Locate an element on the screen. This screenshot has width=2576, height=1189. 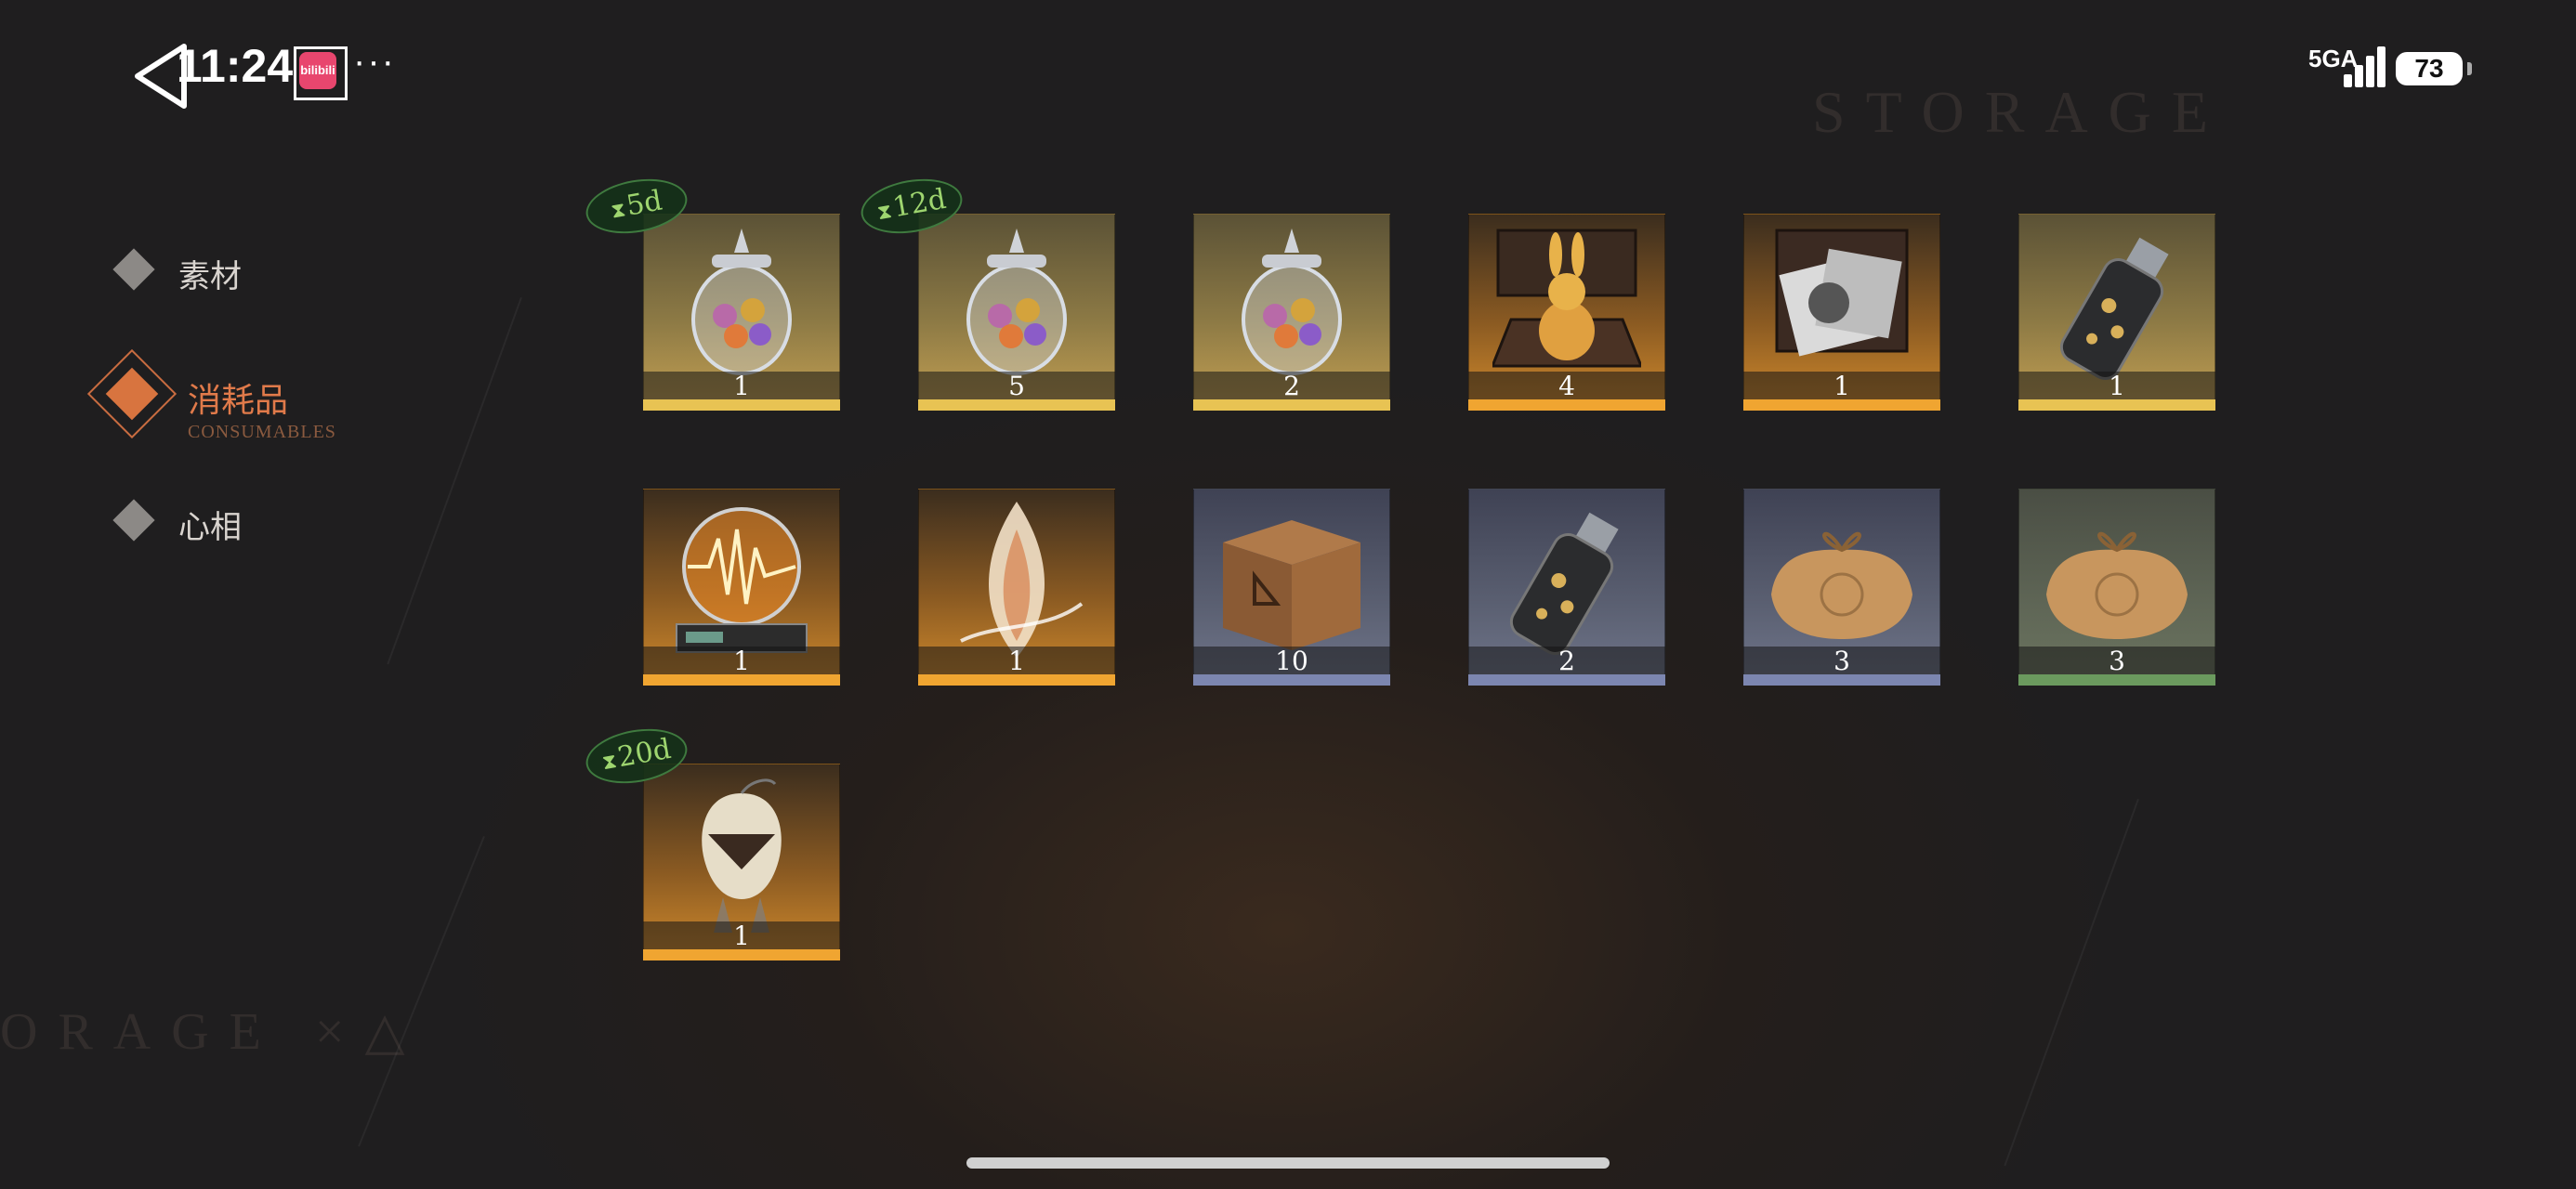
inventory-item-bottle: 2 is located at coordinates (1566, 587).